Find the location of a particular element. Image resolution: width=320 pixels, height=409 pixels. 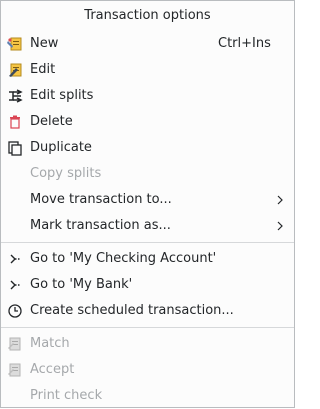

menu-title: Transaction options is located at coordinates (147, 15).